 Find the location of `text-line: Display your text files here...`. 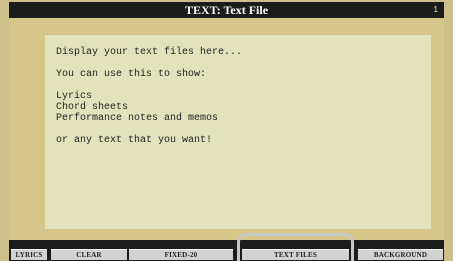

text-line: Display your text files here... is located at coordinates (149, 52).